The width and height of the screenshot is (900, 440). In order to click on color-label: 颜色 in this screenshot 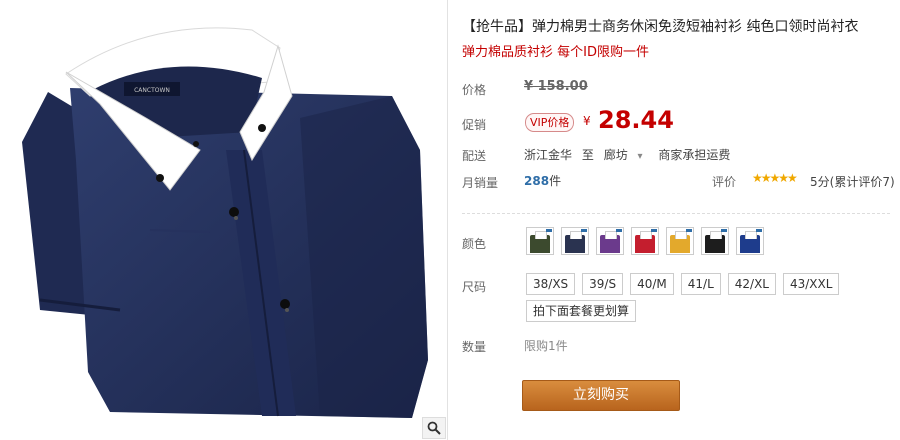, I will do `click(474, 244)`.